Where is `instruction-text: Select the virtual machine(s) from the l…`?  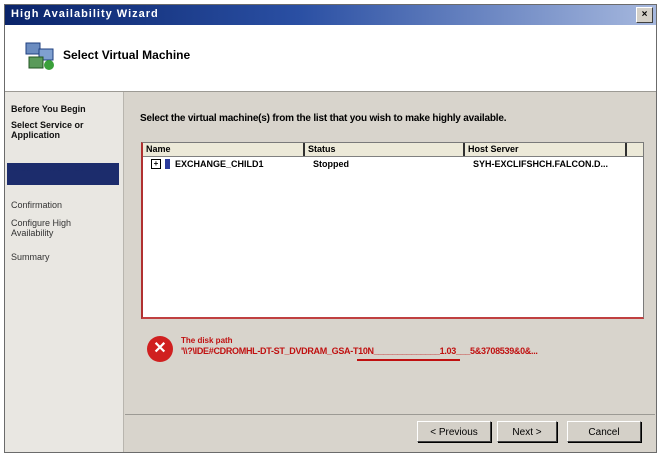 instruction-text: Select the virtual machine(s) from the l… is located at coordinates (323, 118).